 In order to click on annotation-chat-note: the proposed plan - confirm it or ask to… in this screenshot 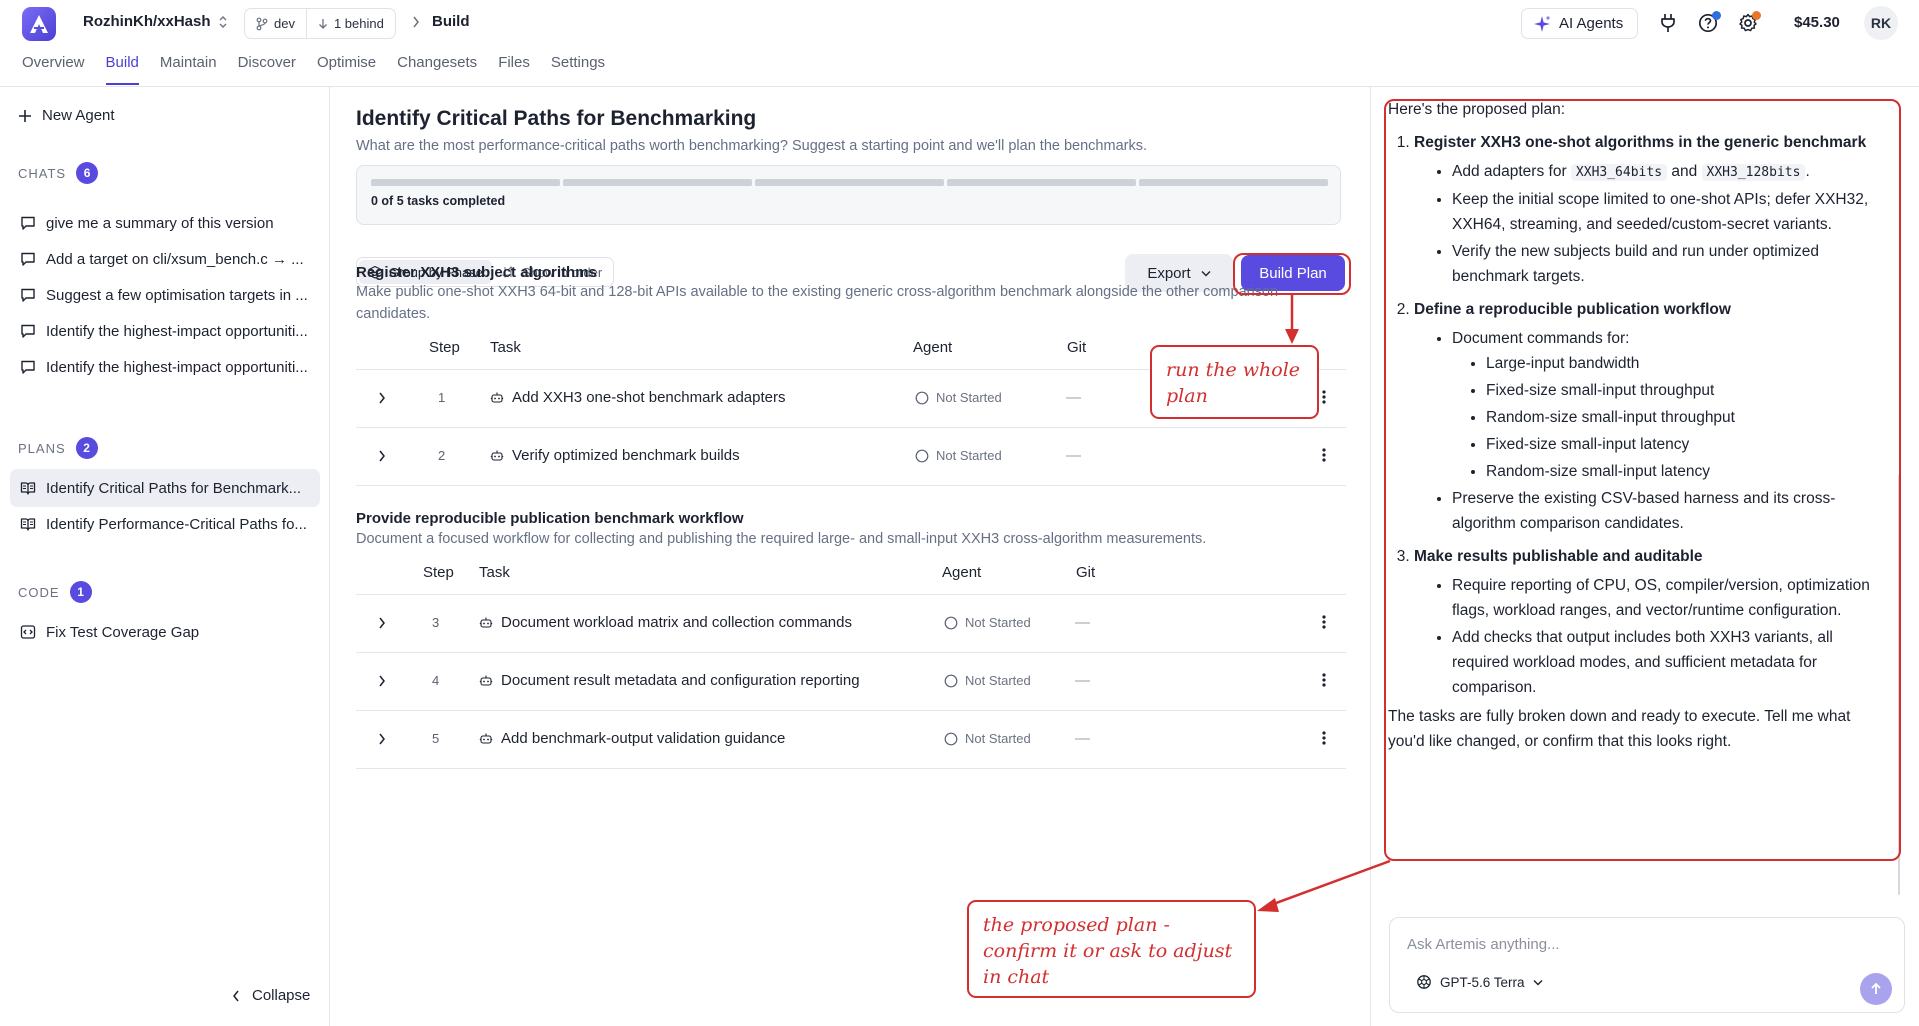, I will do `click(1111, 949)`.